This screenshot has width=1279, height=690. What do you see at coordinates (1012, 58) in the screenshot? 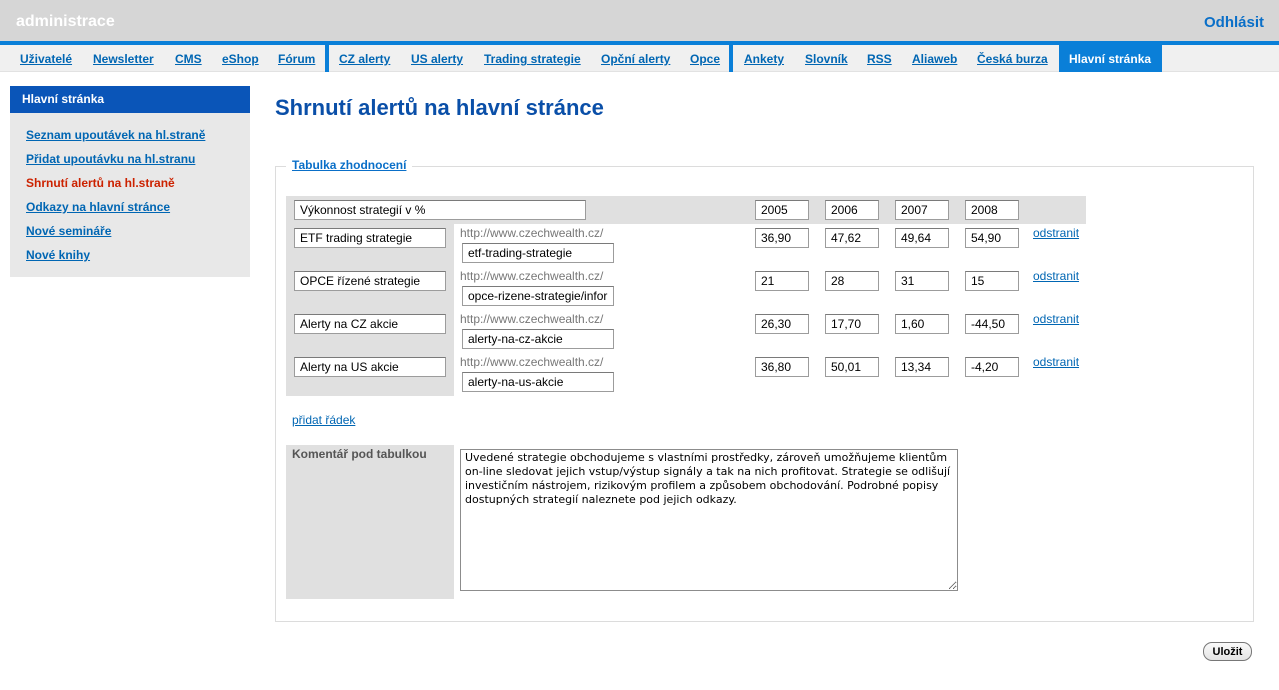
I see `nav-item-ceska-burza: Česká burza` at bounding box center [1012, 58].